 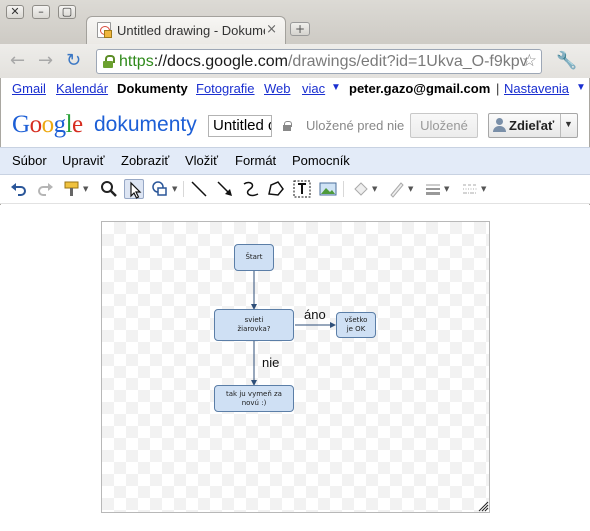 I want to click on url-host: ://docs.google.com, so click(x=220, y=61).